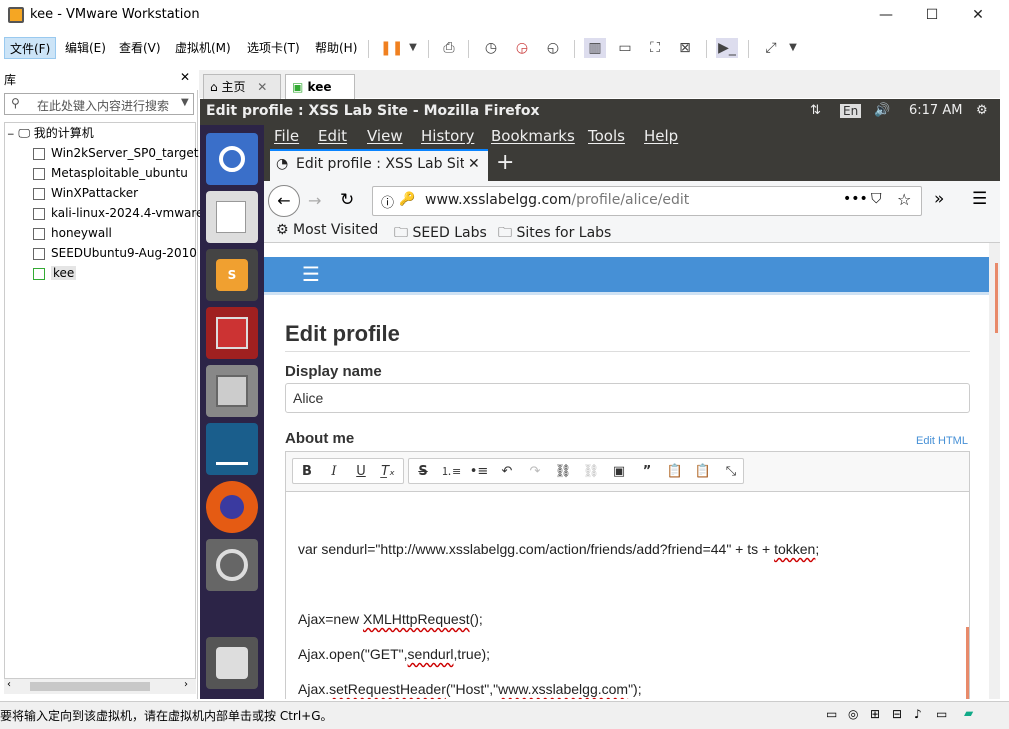  Describe the element at coordinates (99, 104) in the screenshot. I see `library-search-input: ⚲ 在此处键入内容进行搜索 ▼` at that location.